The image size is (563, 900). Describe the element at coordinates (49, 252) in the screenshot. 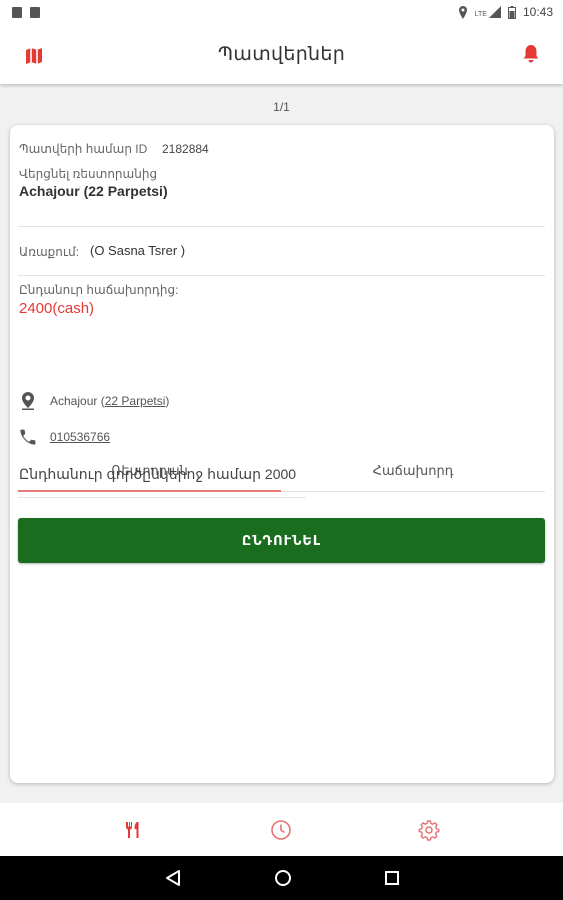

I see `delivery-label: Առաքում:` at that location.